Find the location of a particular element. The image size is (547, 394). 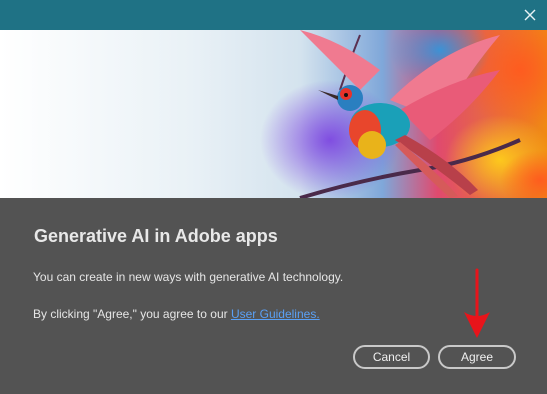

dialog-title: Generative AI in Adobe apps is located at coordinates (156, 236).